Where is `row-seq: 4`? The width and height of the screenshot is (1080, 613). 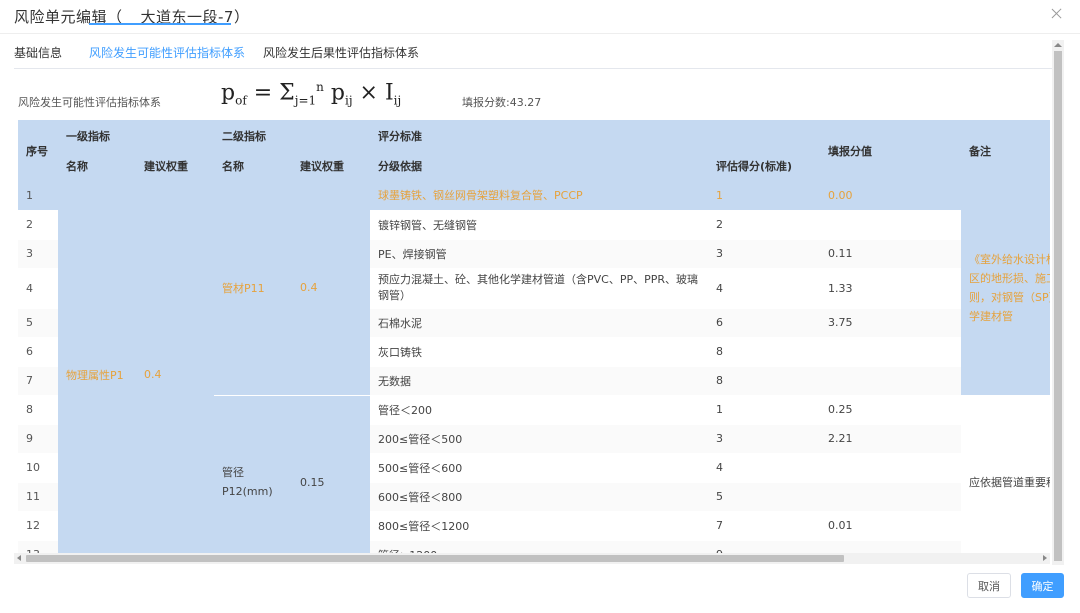
row-seq: 4 is located at coordinates (38, 288).